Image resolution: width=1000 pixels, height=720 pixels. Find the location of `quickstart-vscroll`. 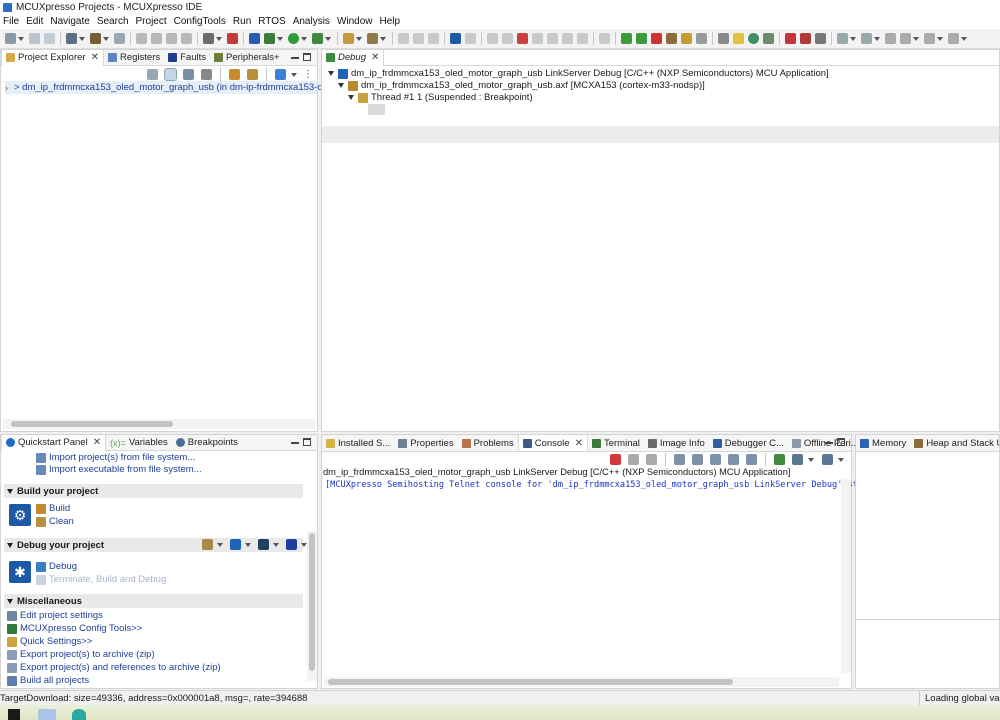

quickstart-vscroll is located at coordinates (312, 606).